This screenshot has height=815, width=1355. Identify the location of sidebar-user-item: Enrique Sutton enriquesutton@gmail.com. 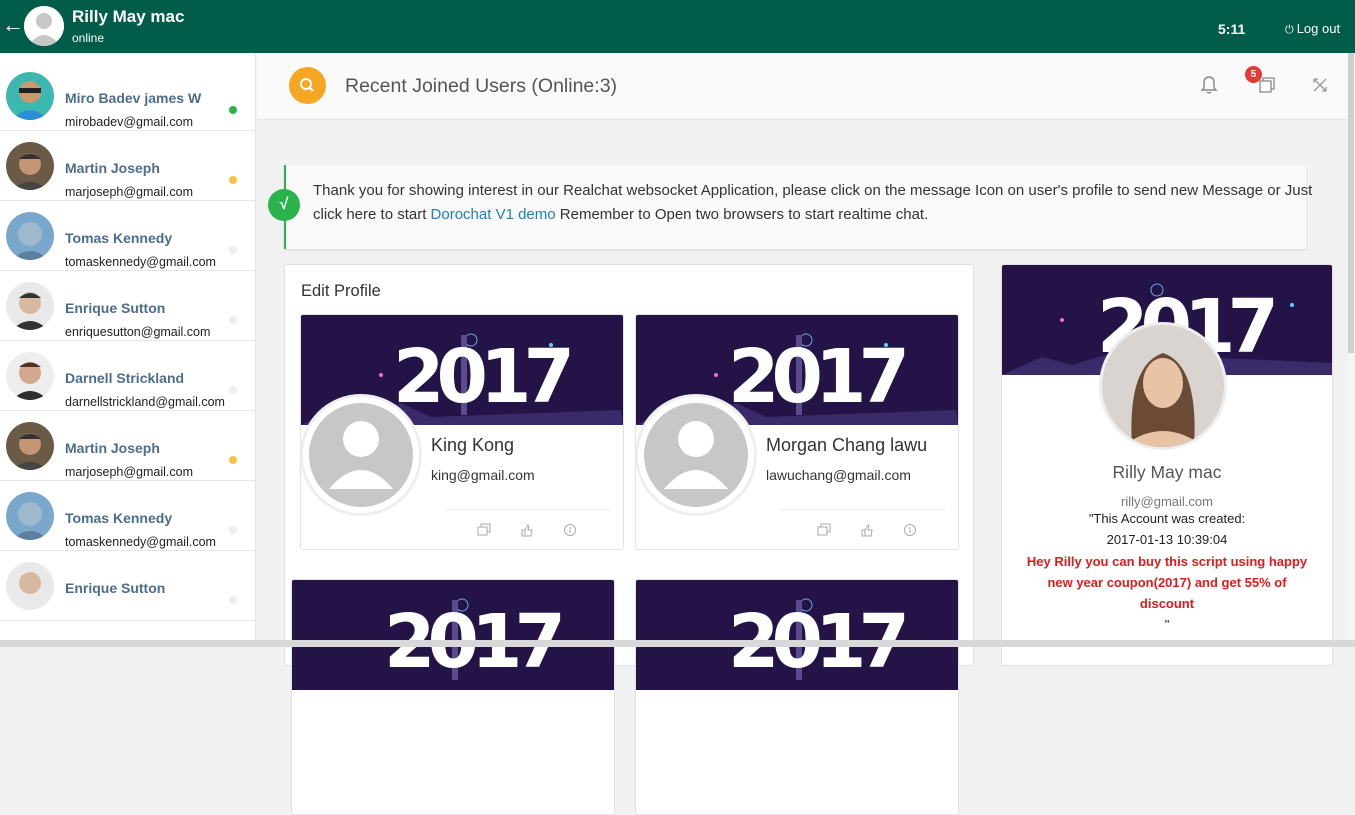
(127, 306).